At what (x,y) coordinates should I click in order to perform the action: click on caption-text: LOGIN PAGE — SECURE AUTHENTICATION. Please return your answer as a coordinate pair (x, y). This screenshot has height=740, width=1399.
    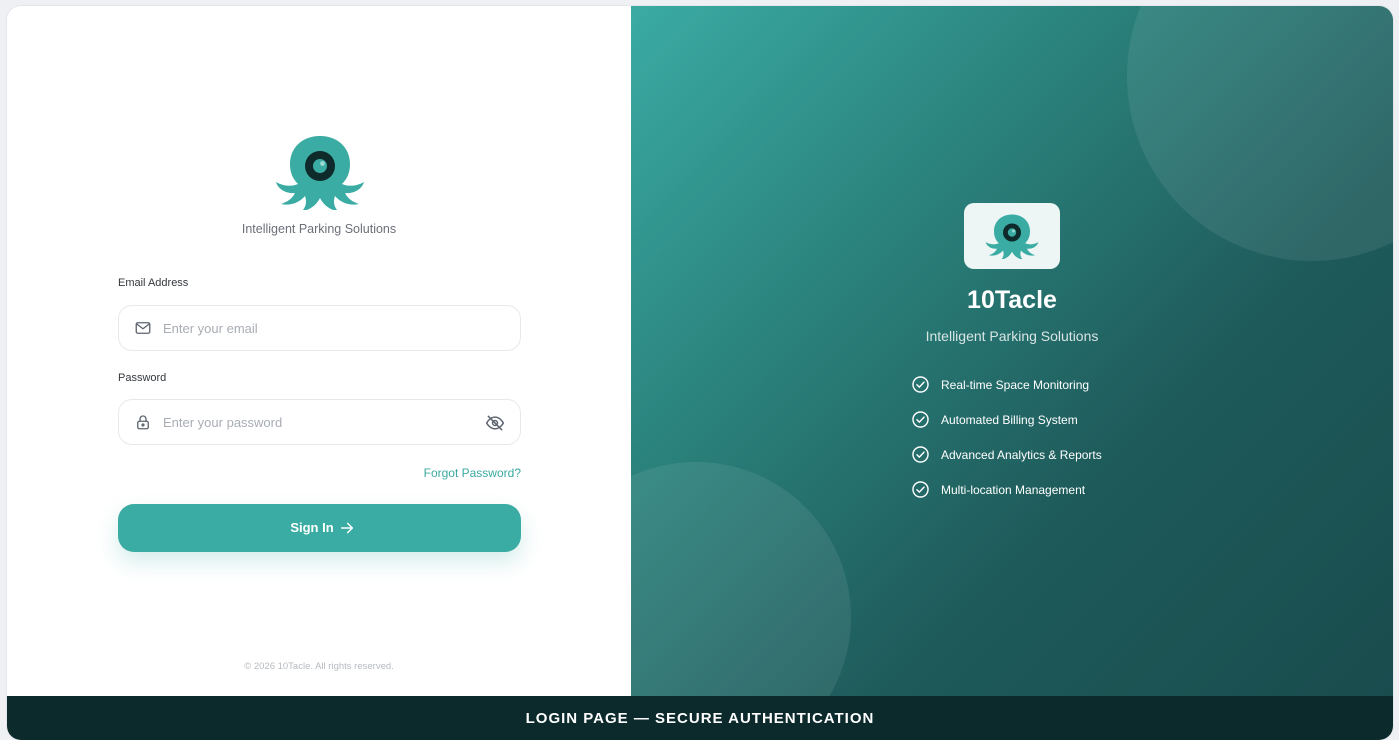
    Looking at the image, I should click on (700, 718).